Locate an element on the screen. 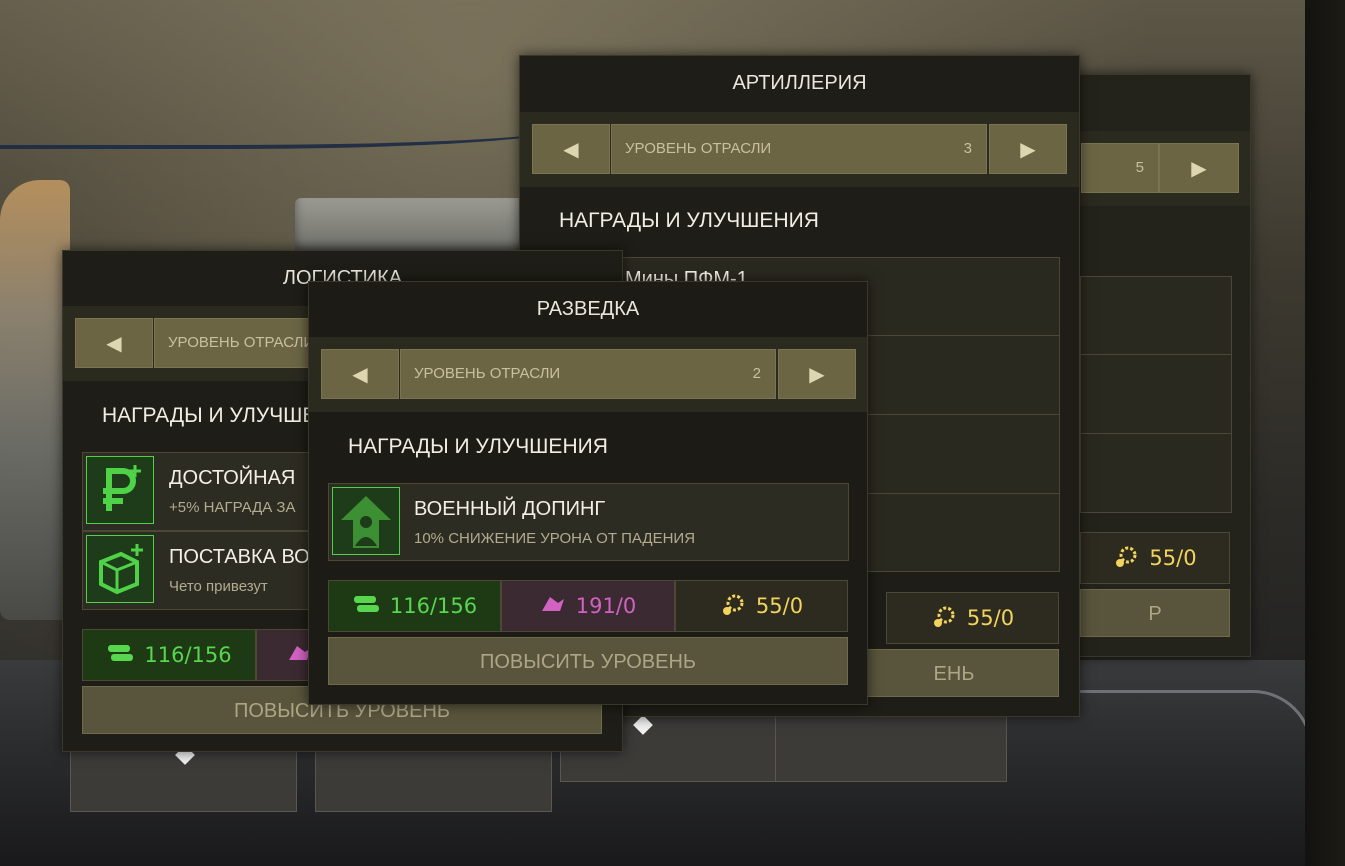  cost-pink-value: 191/0 is located at coordinates (606, 606).